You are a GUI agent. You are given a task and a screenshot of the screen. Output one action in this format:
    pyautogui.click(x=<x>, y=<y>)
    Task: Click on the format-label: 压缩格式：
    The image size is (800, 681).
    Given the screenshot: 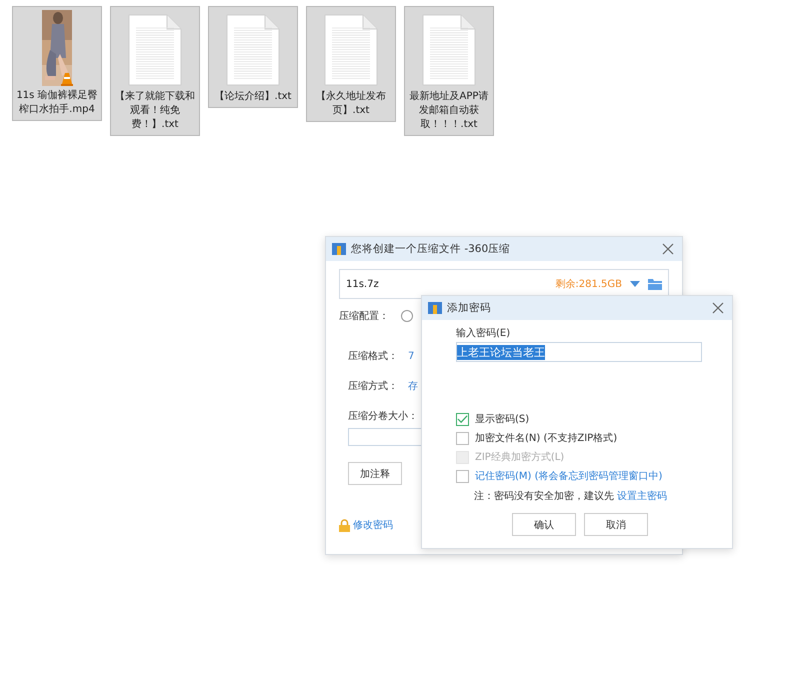 What is the action you would take?
    pyautogui.click(x=373, y=356)
    